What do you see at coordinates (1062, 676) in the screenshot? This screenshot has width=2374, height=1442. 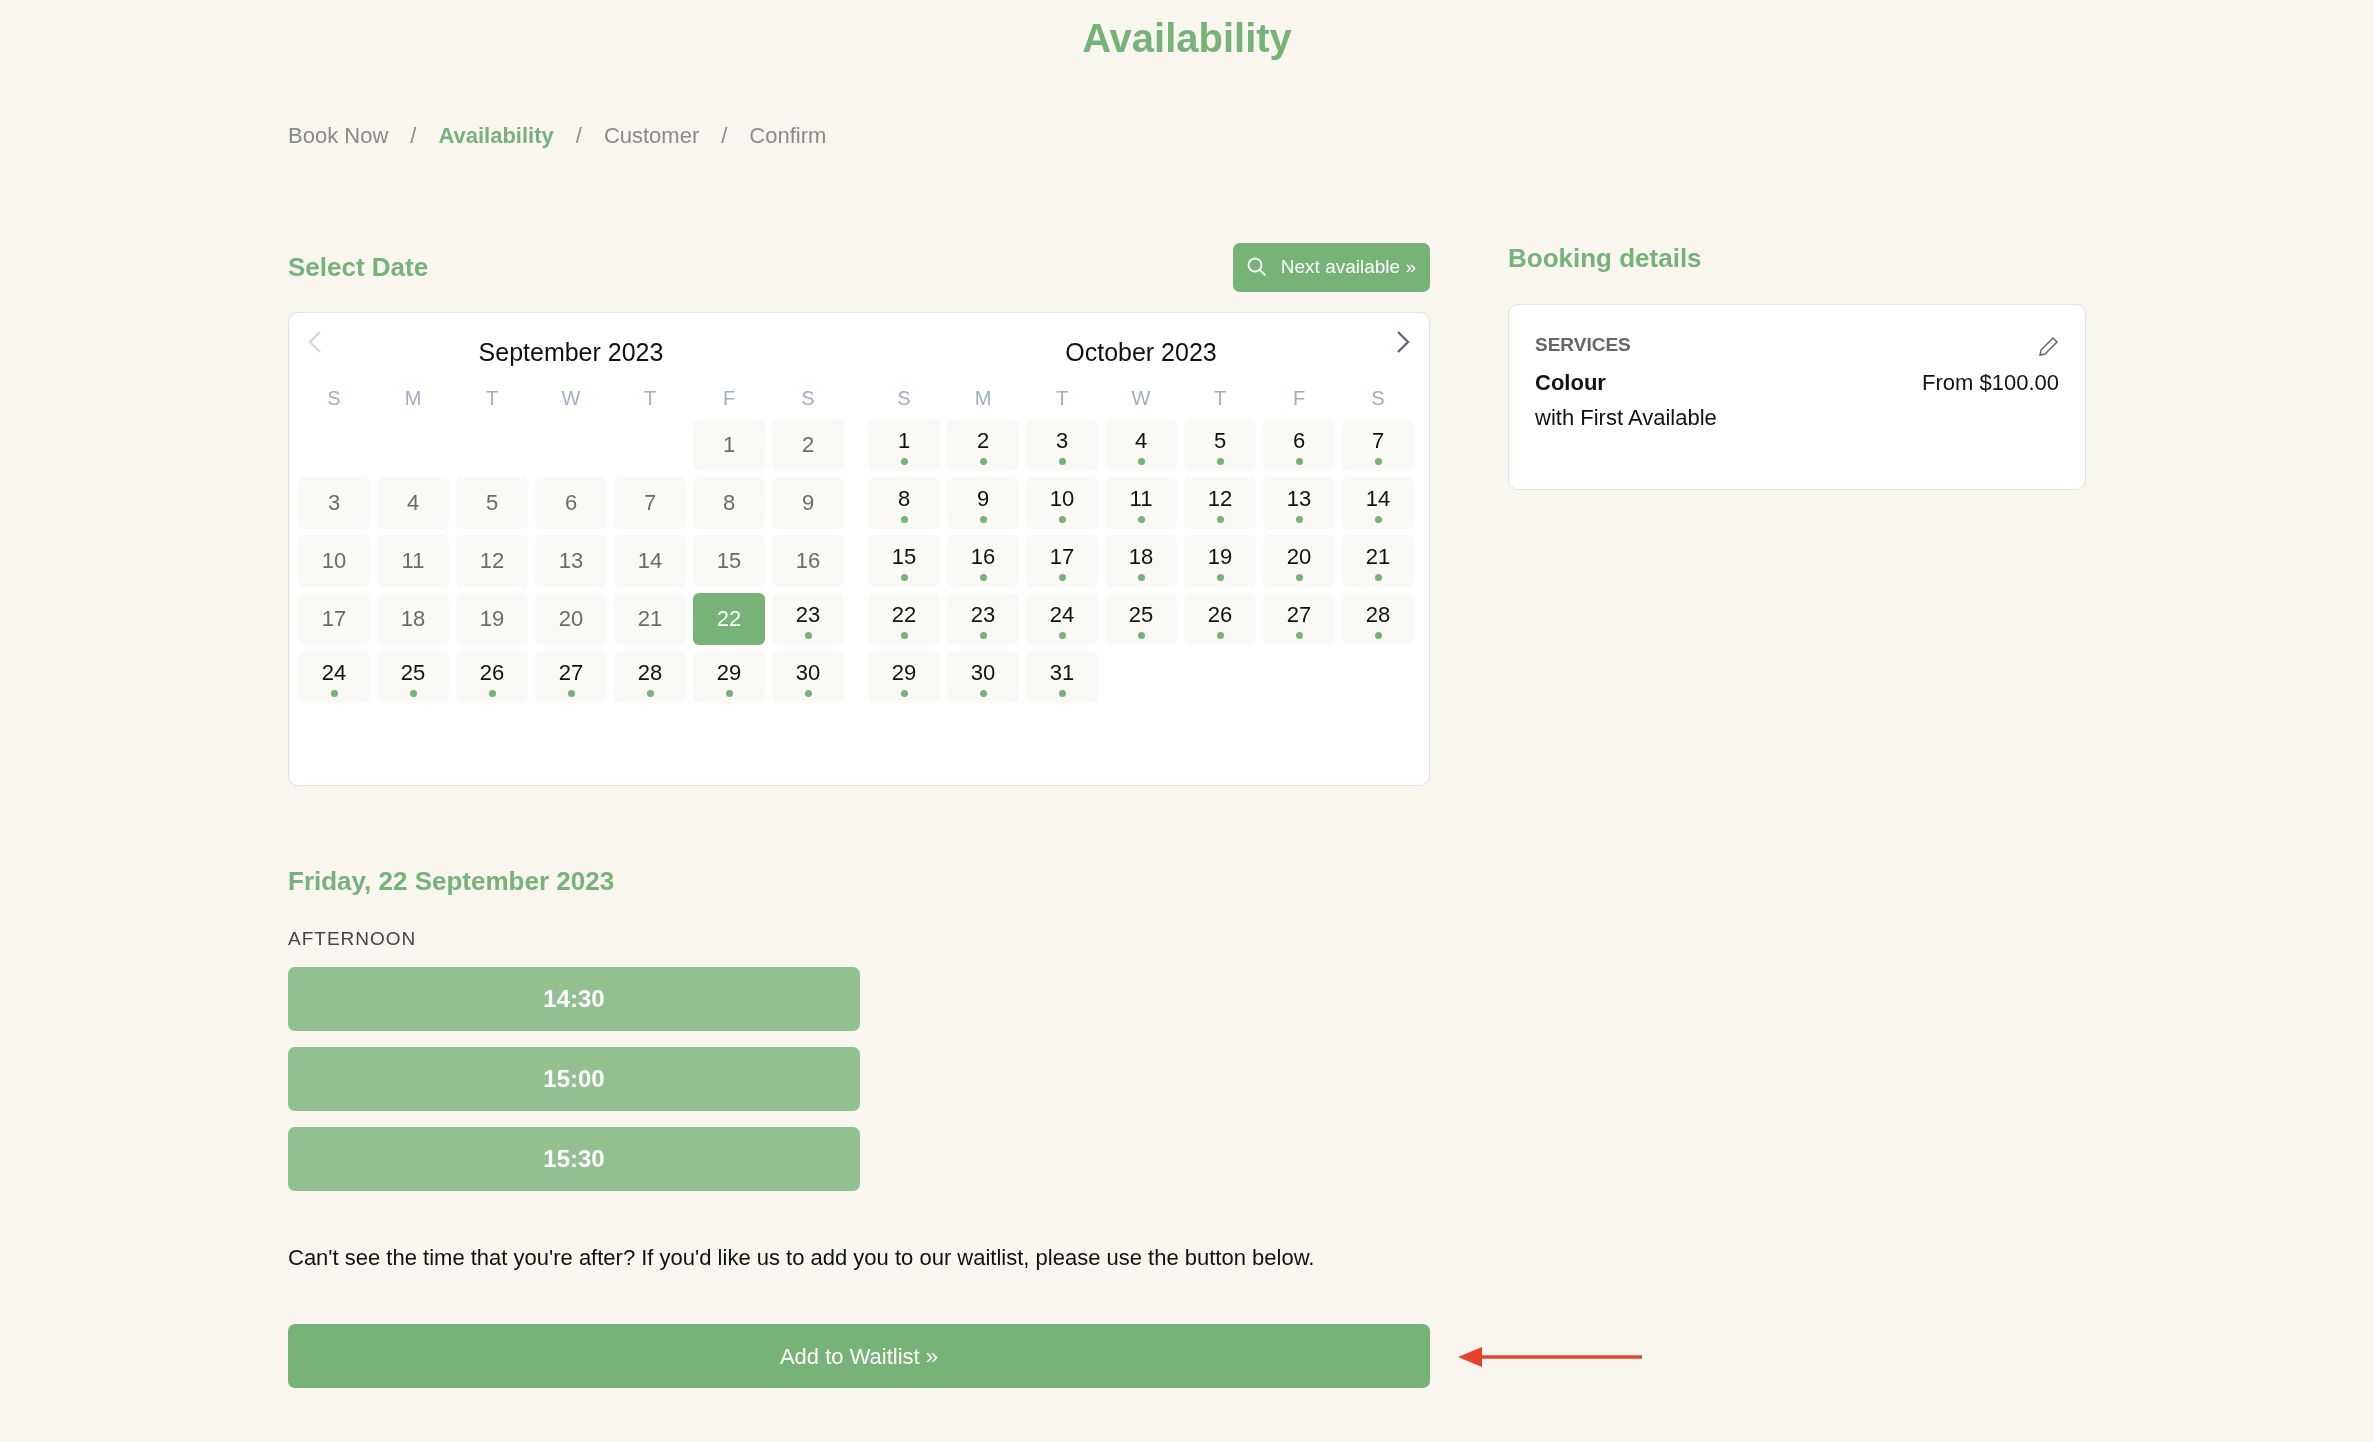 I see `calendar-day: 31` at bounding box center [1062, 676].